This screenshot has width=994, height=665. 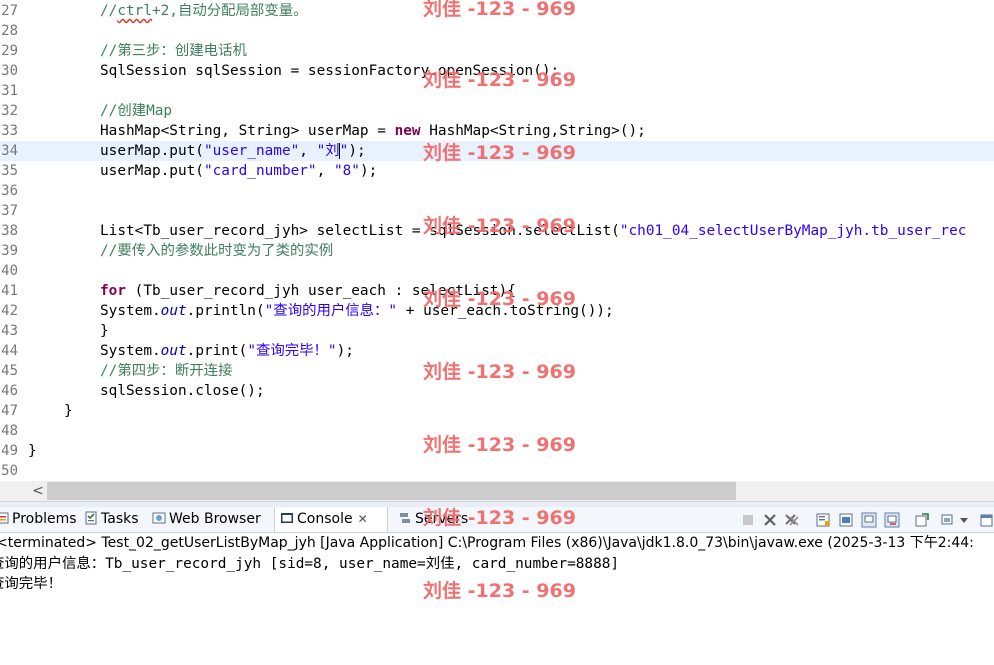 What do you see at coordinates (986, 520) in the screenshot?
I see `maximize-icon` at bounding box center [986, 520].